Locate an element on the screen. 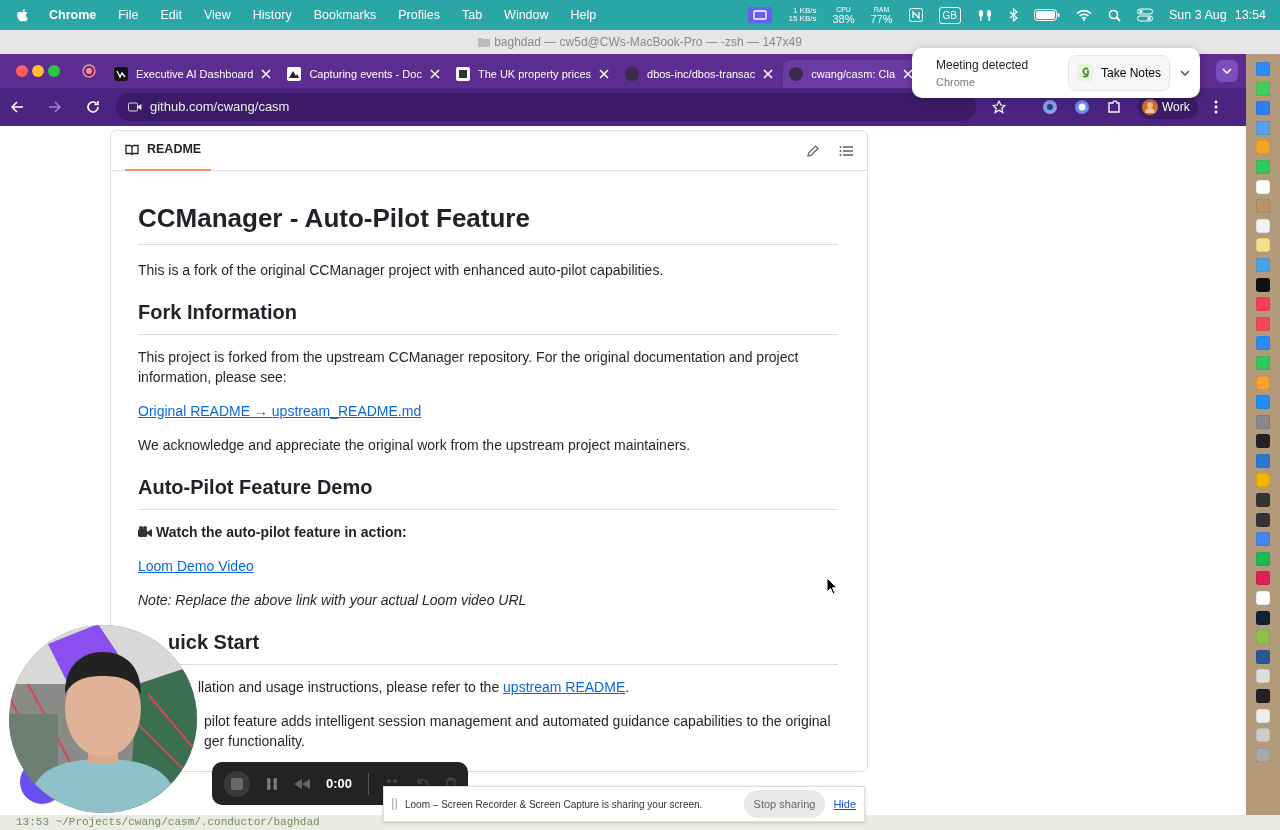  menu-item: Help is located at coordinates (583, 15).